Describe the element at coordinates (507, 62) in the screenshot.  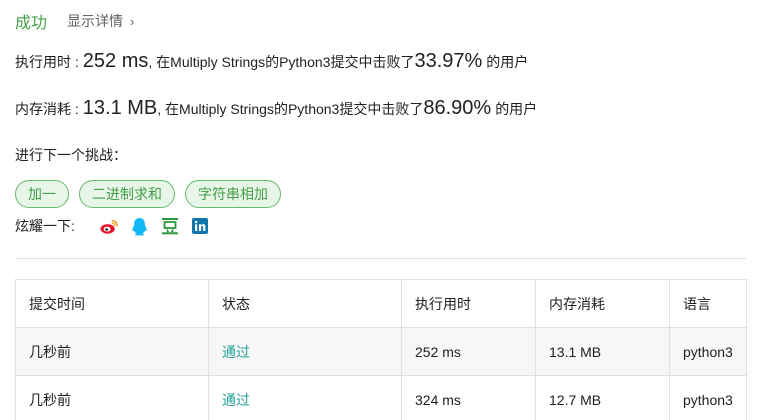
I see `runtime-suffix: 的用户` at that location.